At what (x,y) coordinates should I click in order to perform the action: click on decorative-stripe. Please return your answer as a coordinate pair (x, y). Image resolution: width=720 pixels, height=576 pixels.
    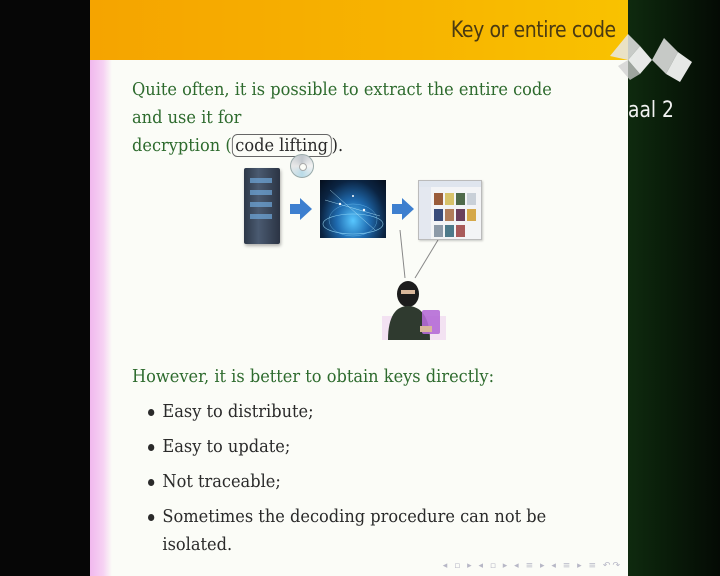
    Looking at the image, I should click on (101, 318).